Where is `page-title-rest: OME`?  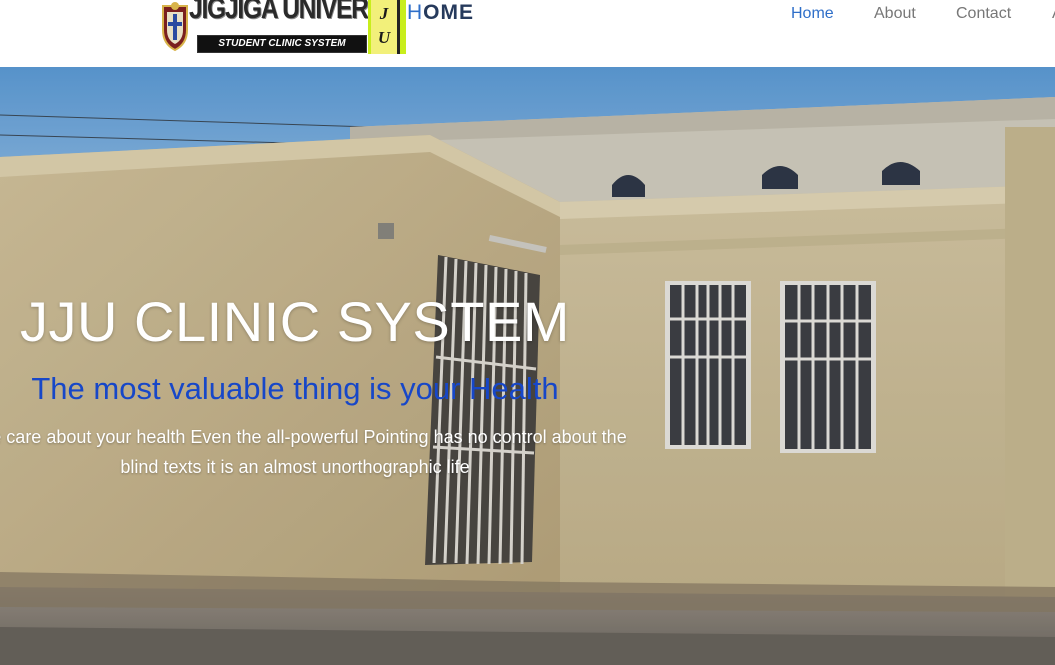
page-title-rest: OME is located at coordinates (449, 12).